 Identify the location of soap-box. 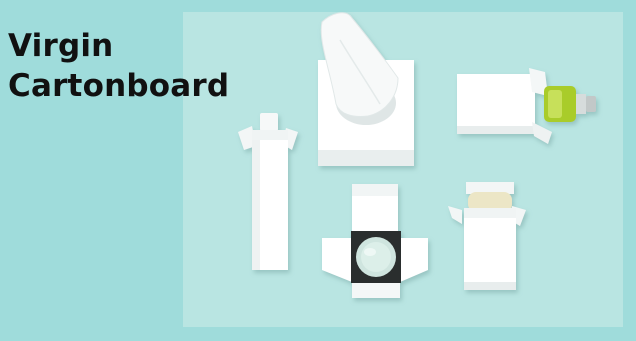
(487, 236).